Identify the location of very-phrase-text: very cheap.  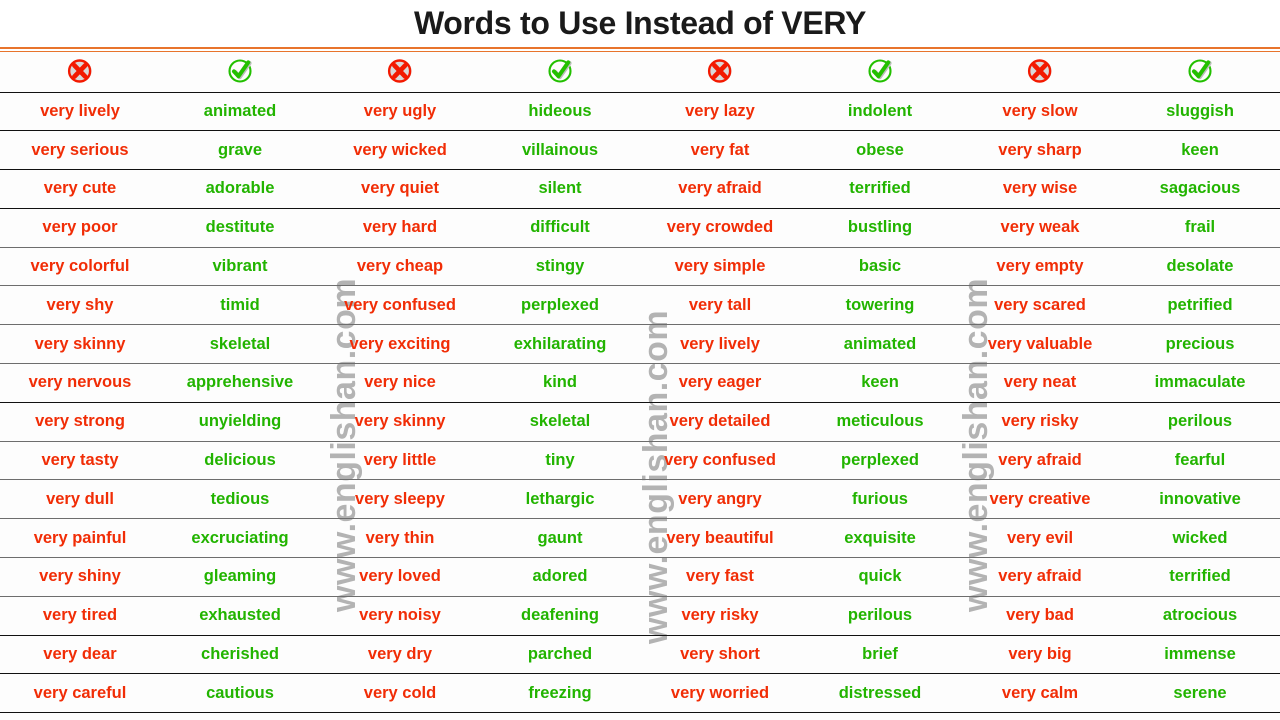
(400, 266).